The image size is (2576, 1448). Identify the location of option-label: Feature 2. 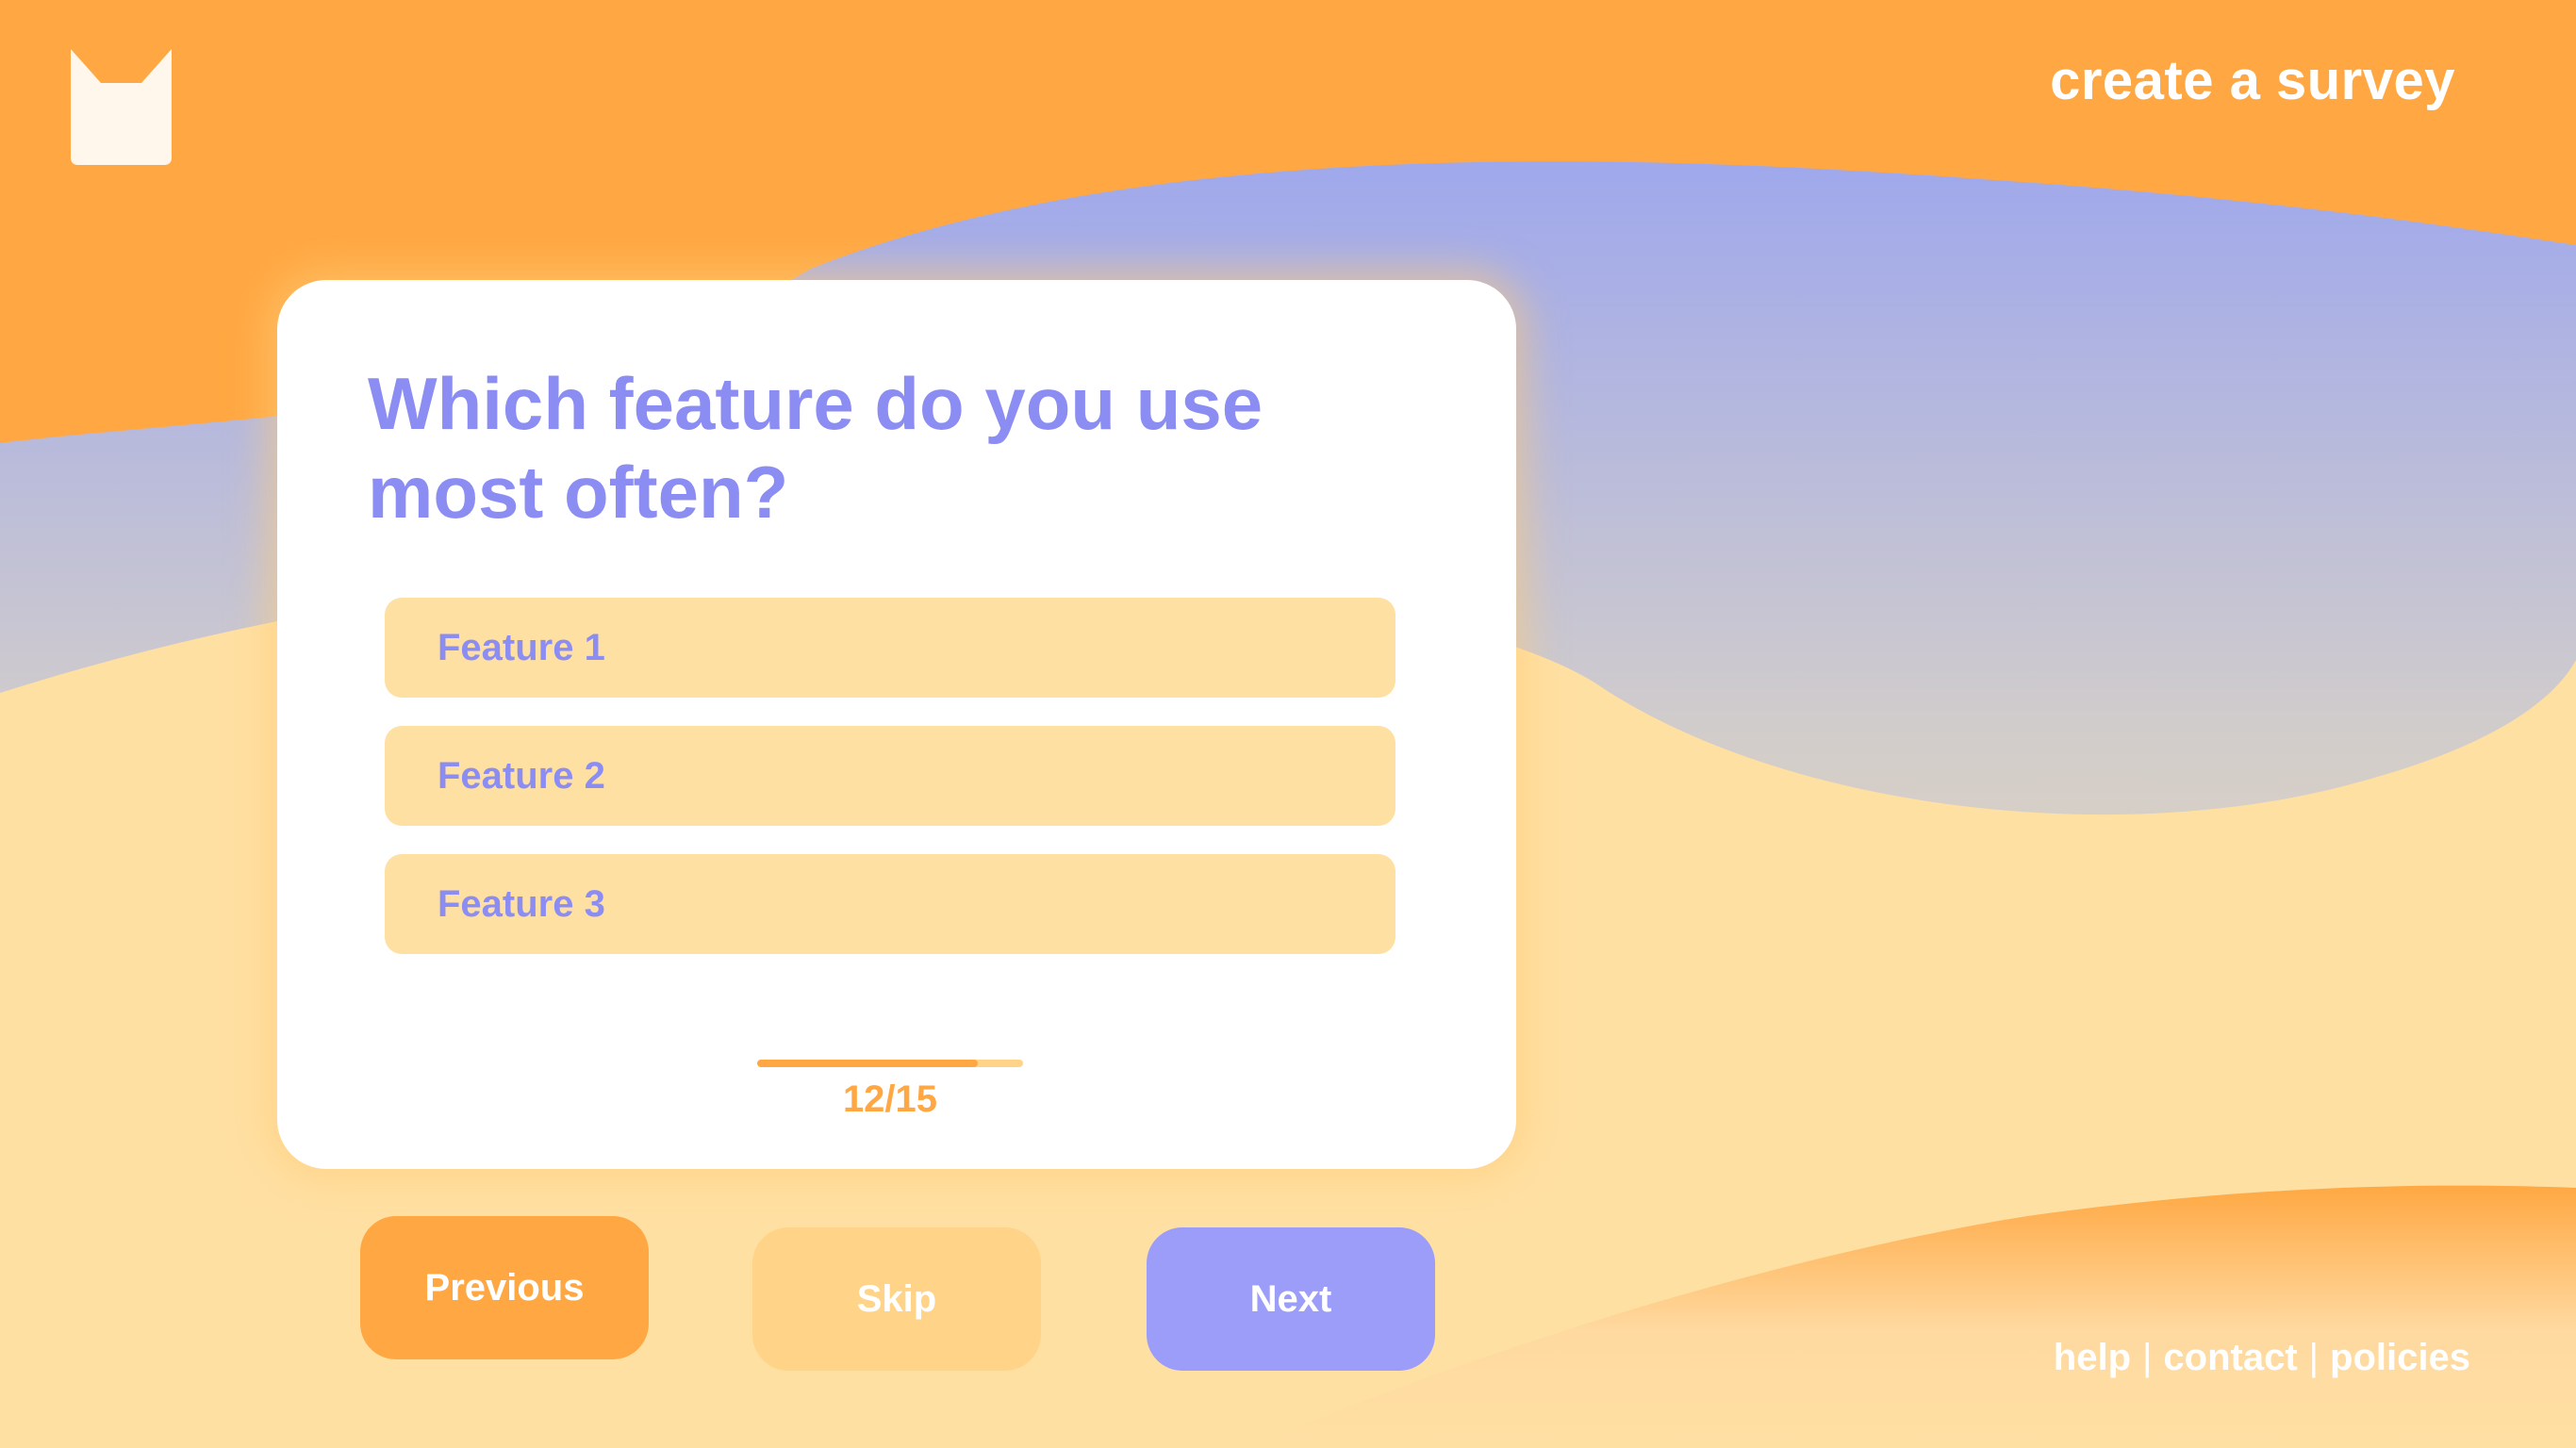
(521, 775).